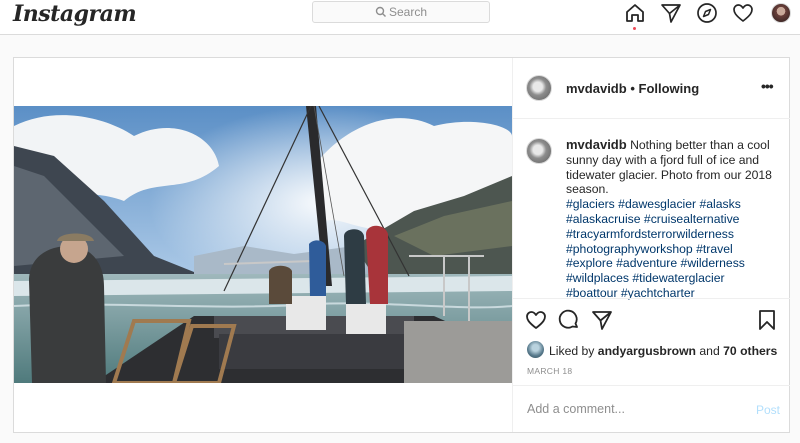 This screenshot has width=800, height=443. Describe the element at coordinates (781, 13) in the screenshot. I see `profile-avatar` at that location.